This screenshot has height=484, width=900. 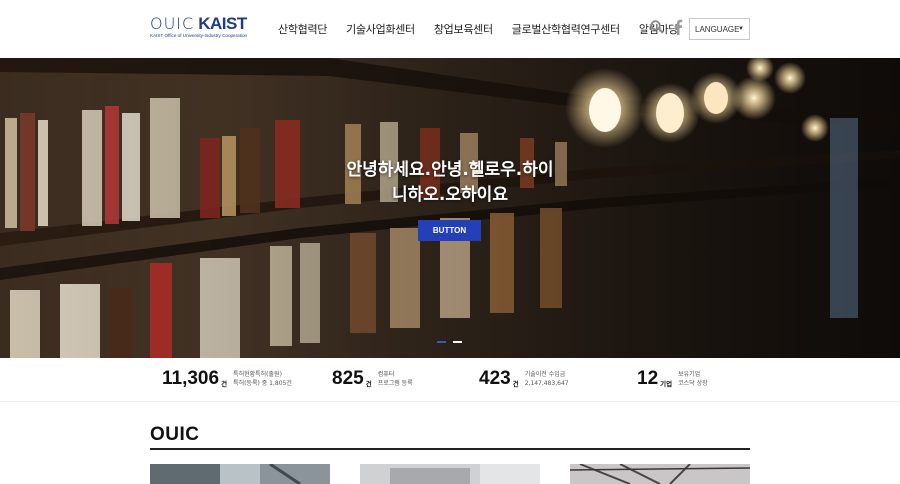 I want to click on stat-description: 기술이전 수입금 2,147,483,647, so click(x=546, y=379).